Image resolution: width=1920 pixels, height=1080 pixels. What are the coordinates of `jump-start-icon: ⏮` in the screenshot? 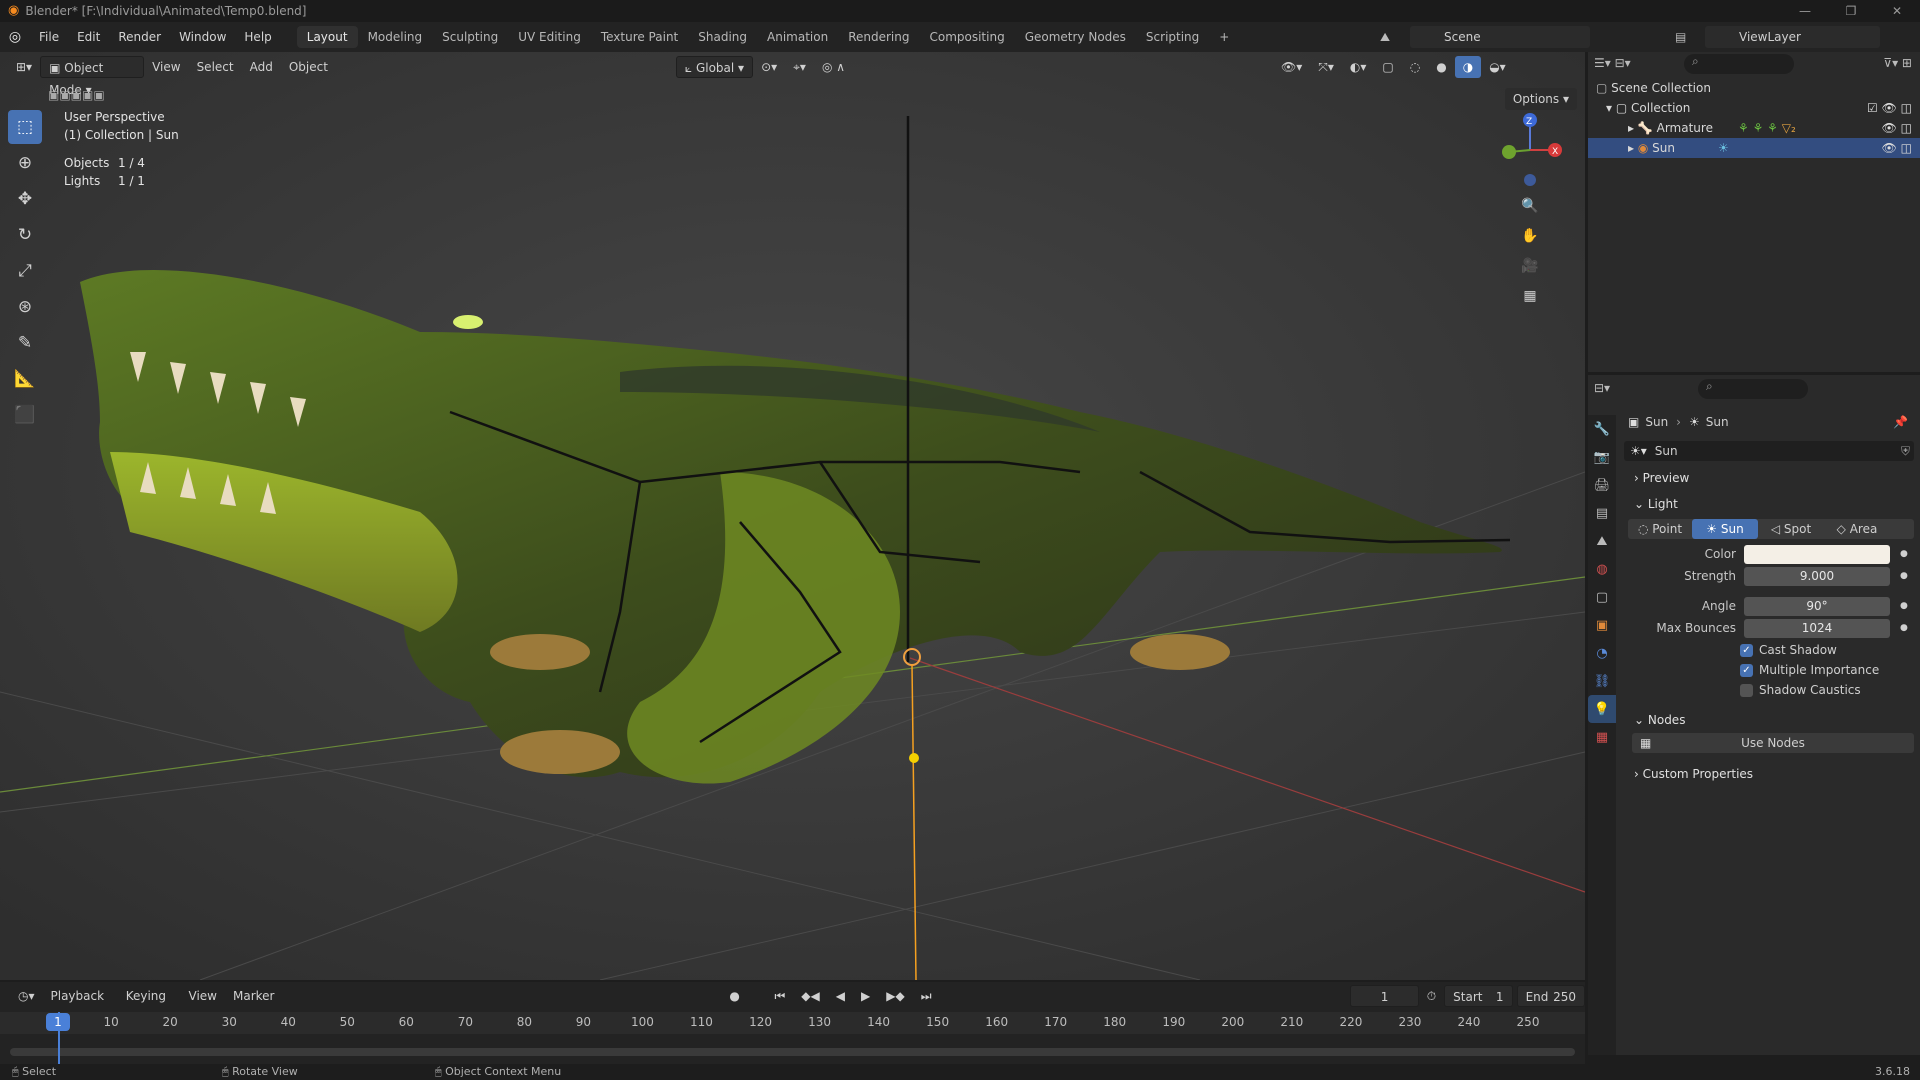 It's located at (779, 996).